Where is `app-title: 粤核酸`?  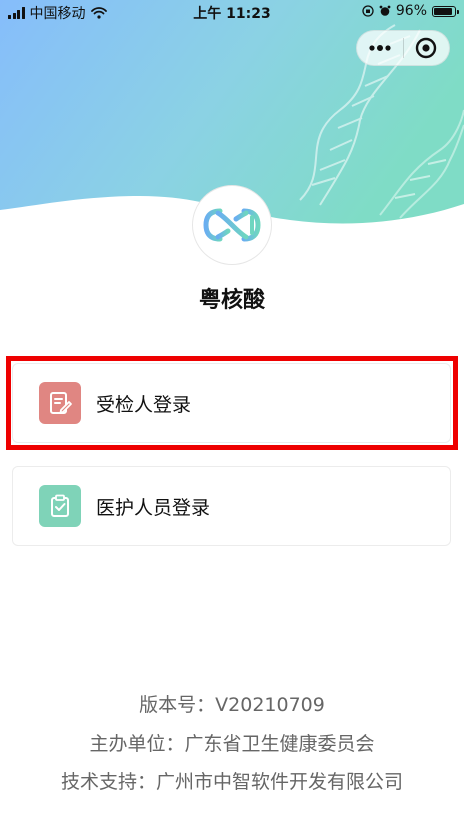
app-title: 粤核酸 is located at coordinates (231, 300).